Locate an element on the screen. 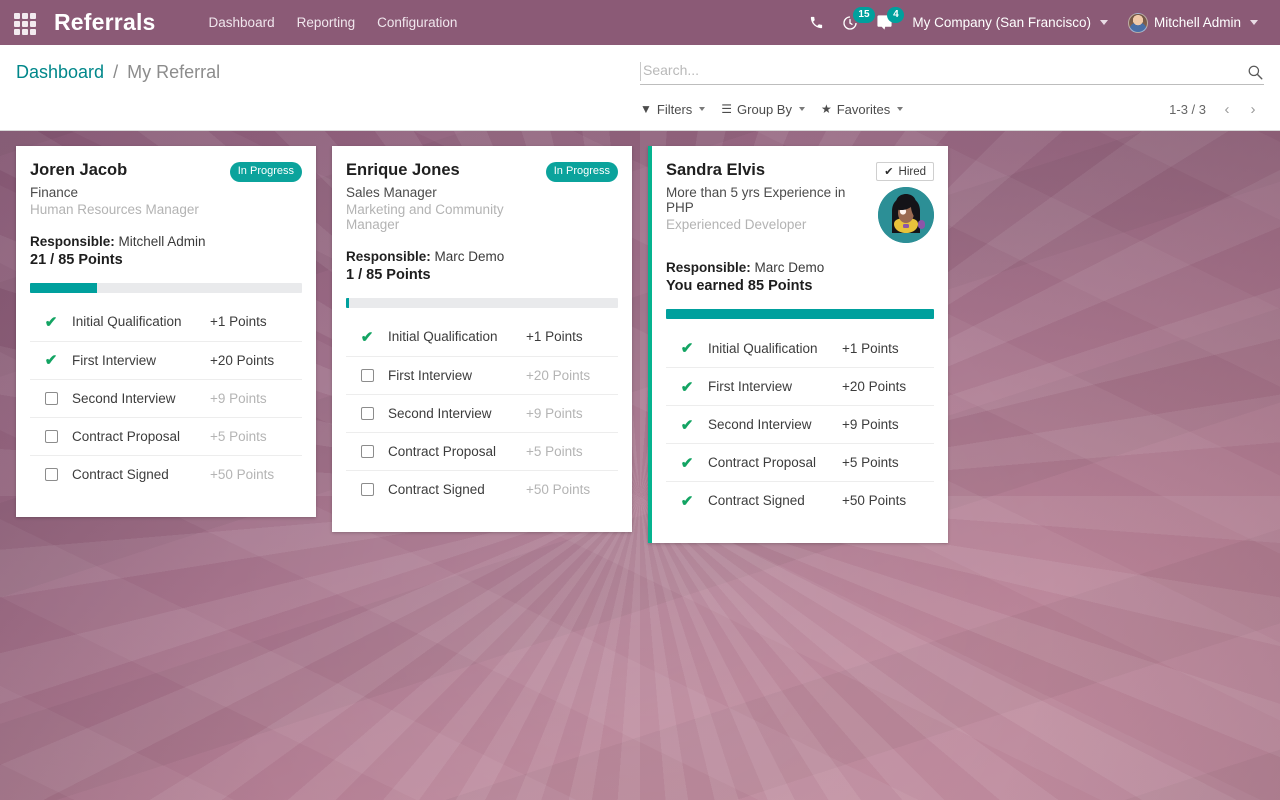 This screenshot has height=800, width=1280. stage-points: +9 Points is located at coordinates (238, 398).